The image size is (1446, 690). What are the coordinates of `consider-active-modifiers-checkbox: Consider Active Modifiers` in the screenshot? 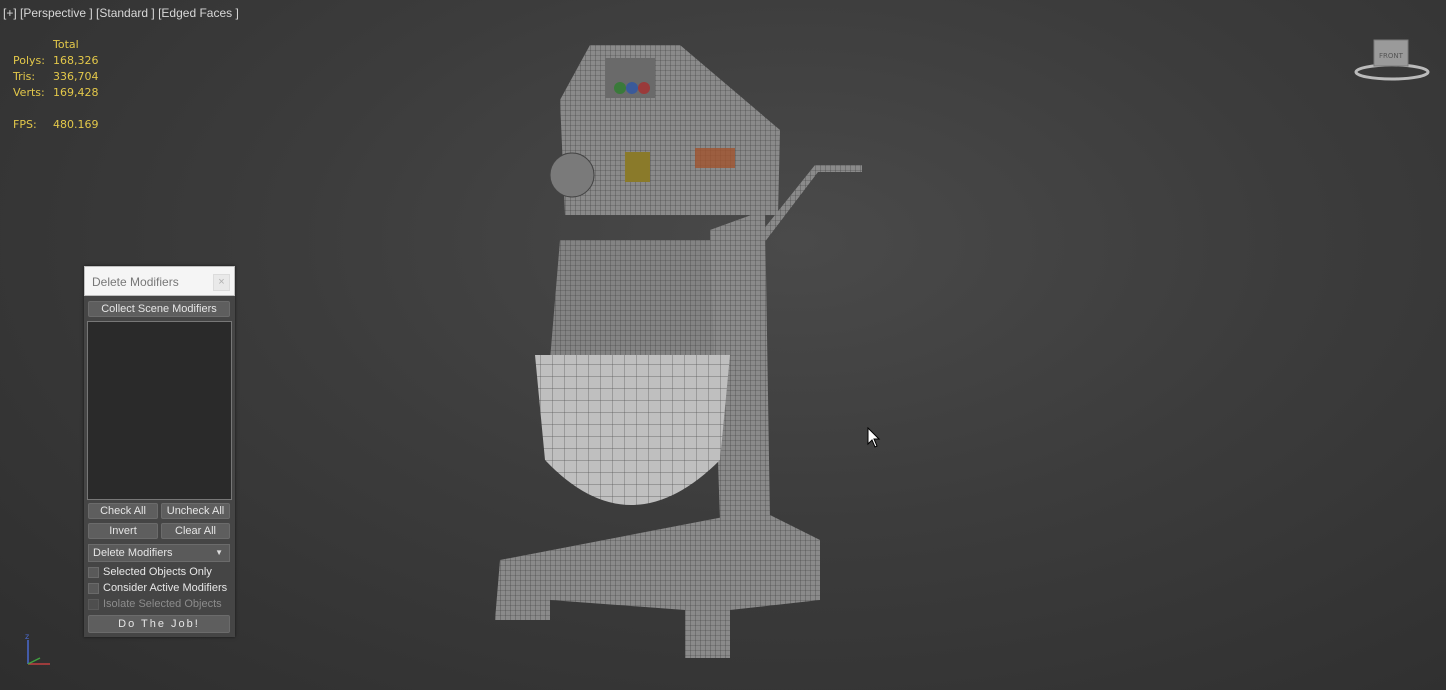 It's located at (157, 588).